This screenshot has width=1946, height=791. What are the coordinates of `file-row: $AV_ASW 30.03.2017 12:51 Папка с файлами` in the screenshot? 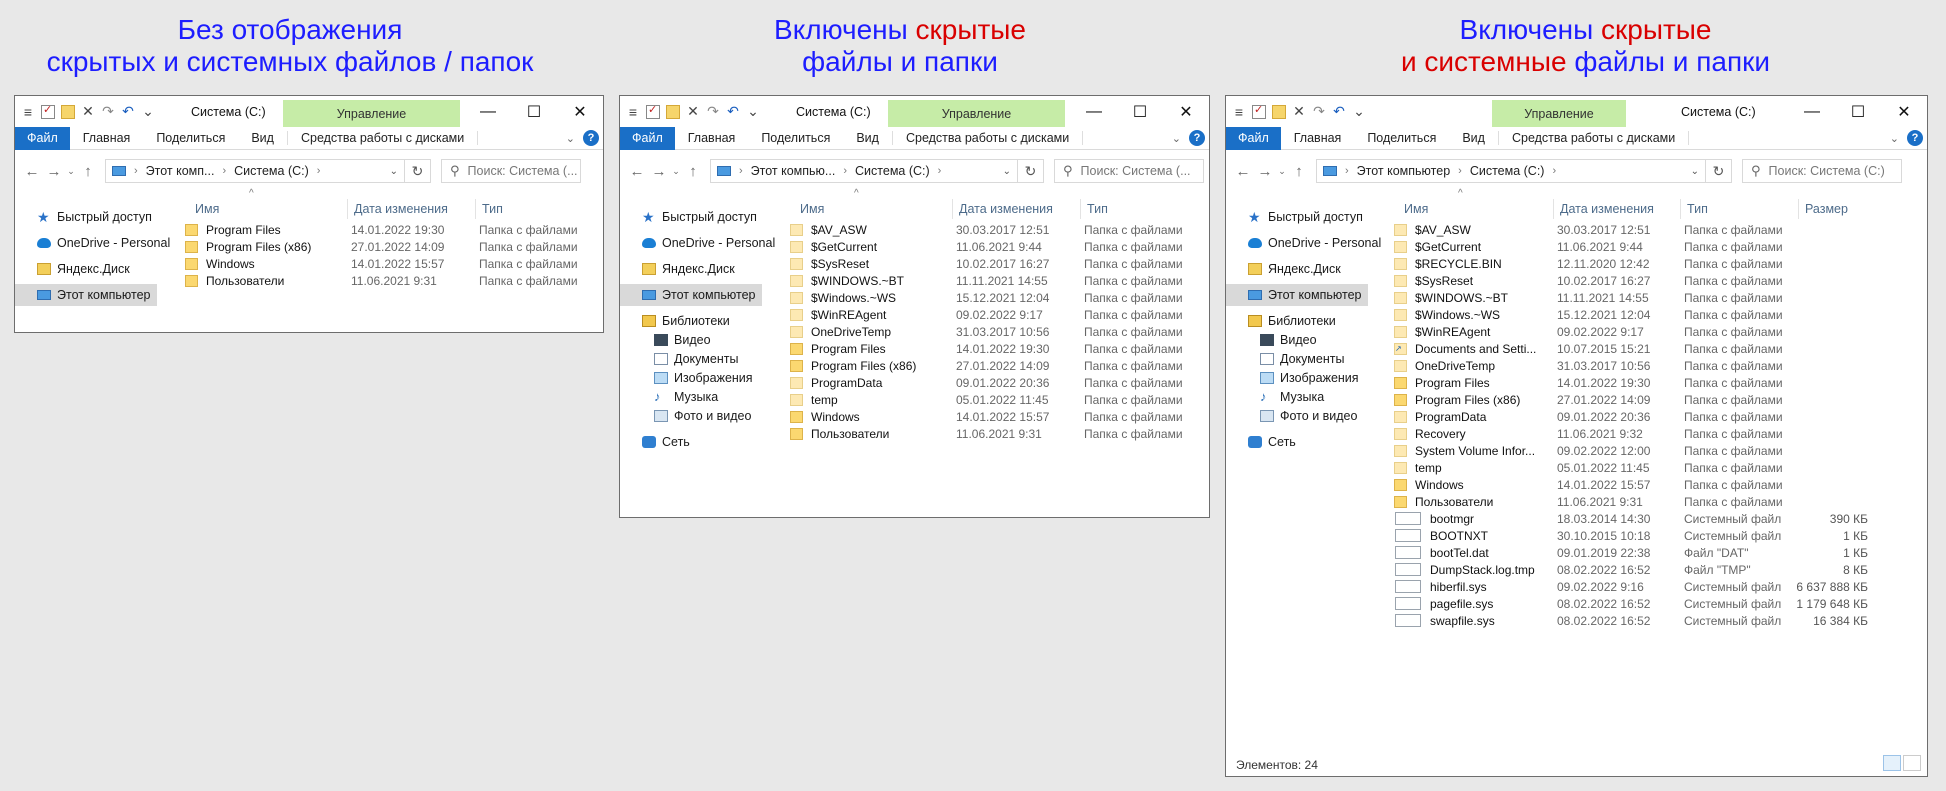 It's located at (1657, 229).